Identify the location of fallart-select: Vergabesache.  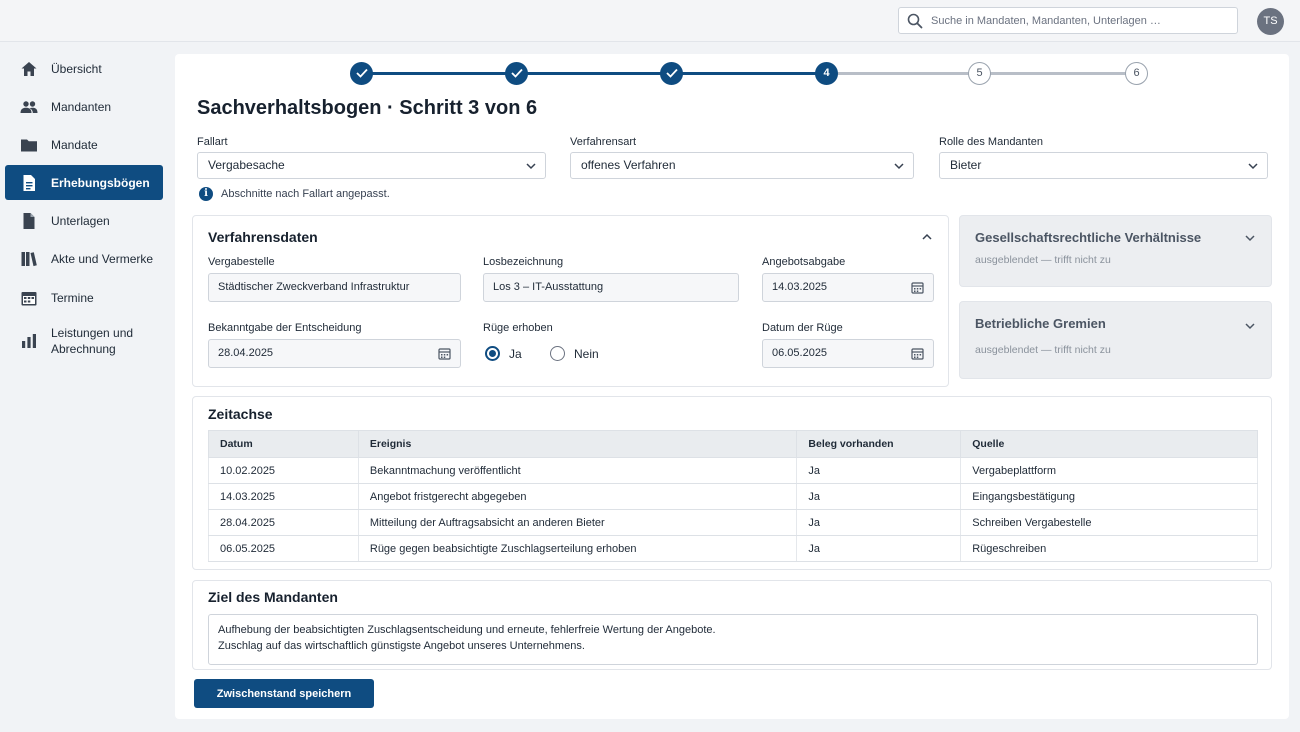
(371, 165).